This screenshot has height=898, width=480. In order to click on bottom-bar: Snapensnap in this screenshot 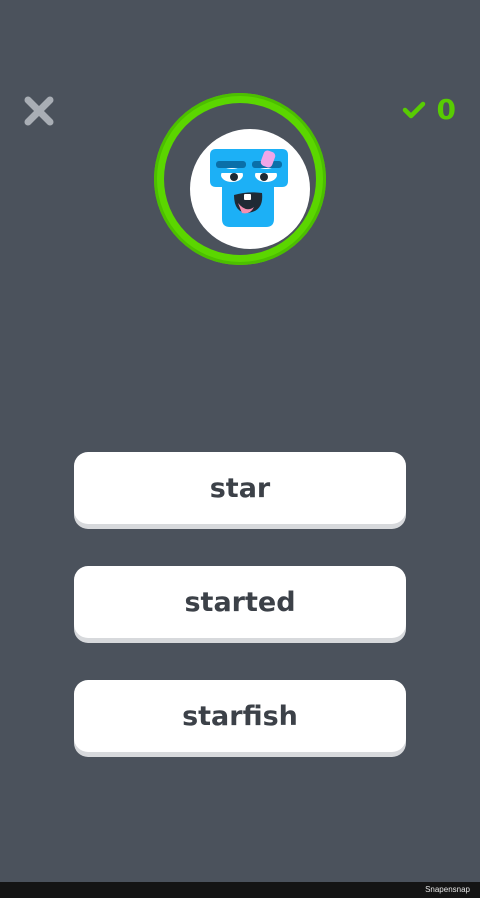, I will do `click(240, 890)`.